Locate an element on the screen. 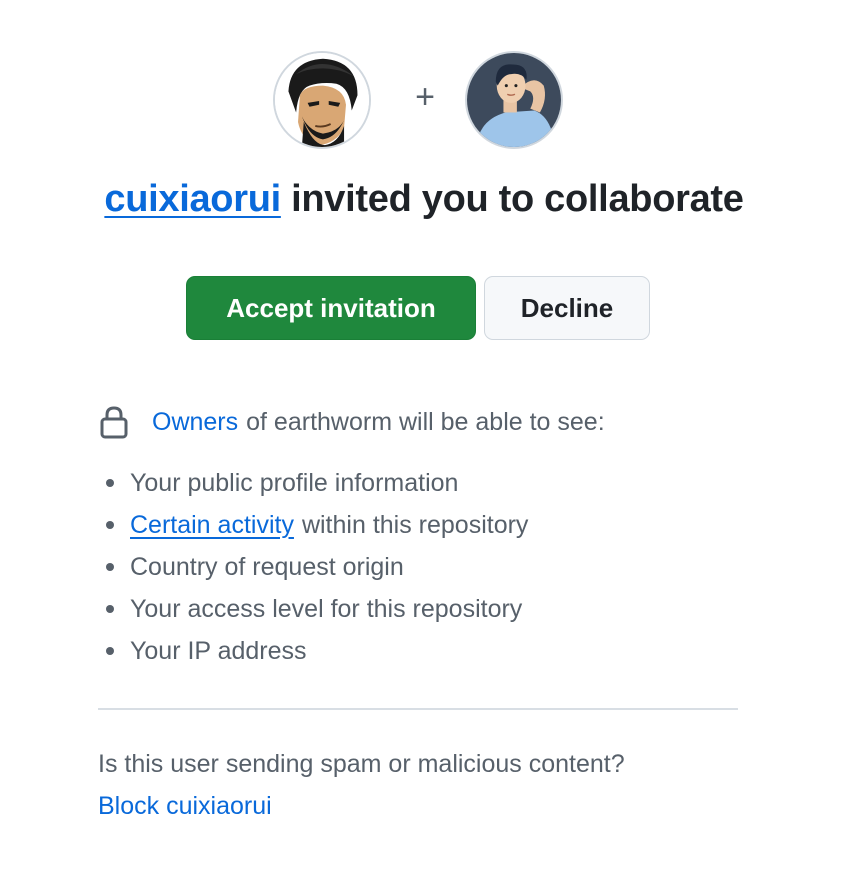 This screenshot has height=870, width=848. headline-text: invited you to collaborate is located at coordinates (517, 199).